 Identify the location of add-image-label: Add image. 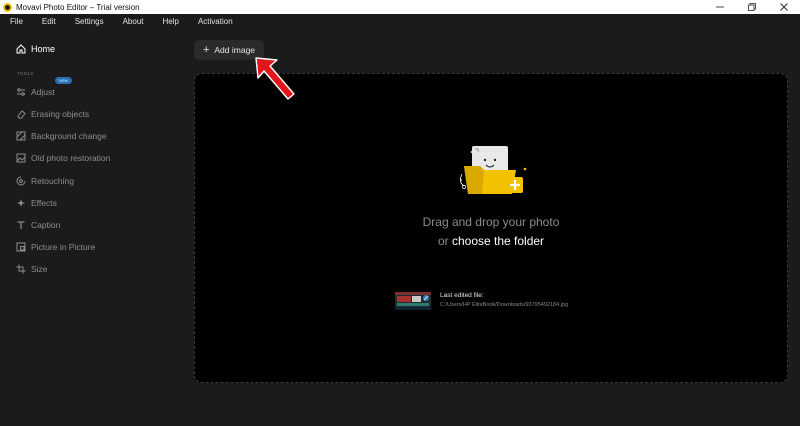
(235, 50).